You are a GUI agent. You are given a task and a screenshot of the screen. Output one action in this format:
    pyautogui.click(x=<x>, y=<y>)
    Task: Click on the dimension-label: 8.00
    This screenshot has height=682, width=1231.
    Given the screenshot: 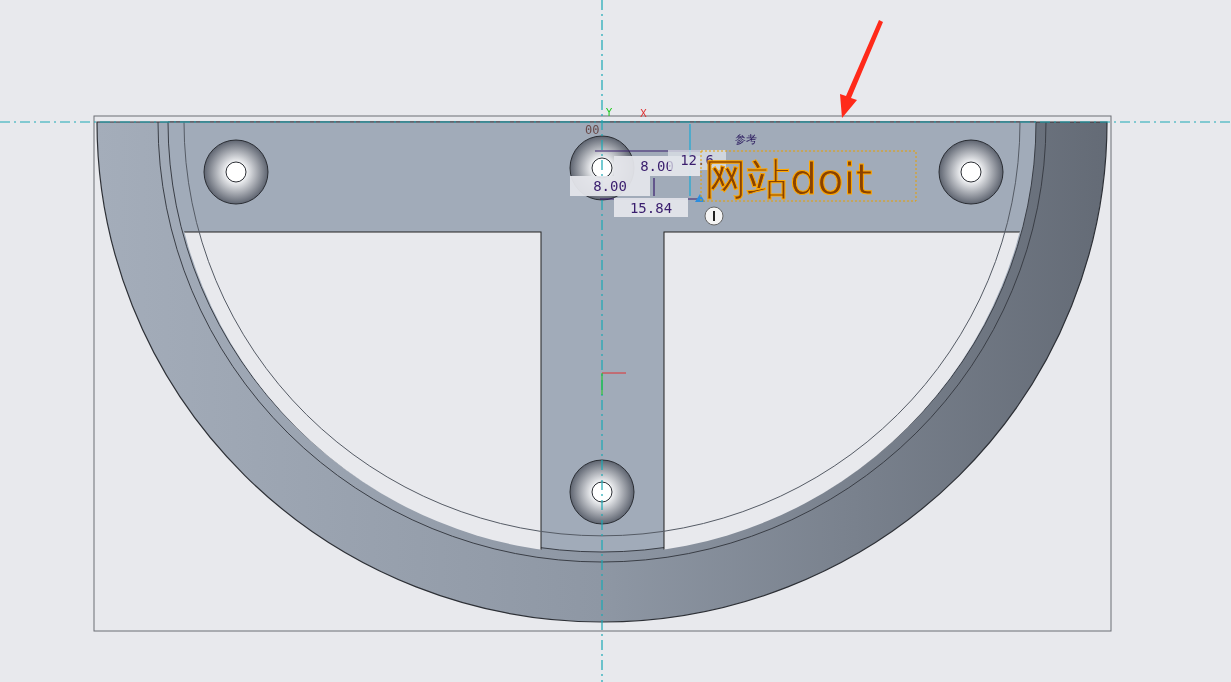 What is the action you would take?
    pyautogui.click(x=610, y=186)
    